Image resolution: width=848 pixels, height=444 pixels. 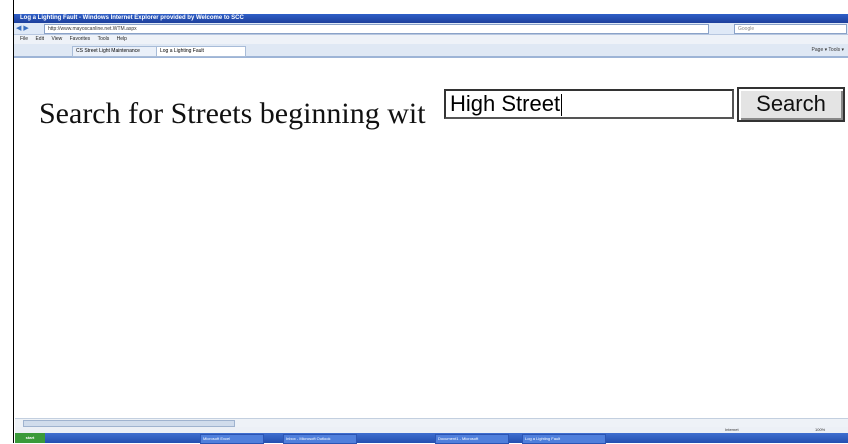 What do you see at coordinates (562, 105) in the screenshot?
I see `text-caret` at bounding box center [562, 105].